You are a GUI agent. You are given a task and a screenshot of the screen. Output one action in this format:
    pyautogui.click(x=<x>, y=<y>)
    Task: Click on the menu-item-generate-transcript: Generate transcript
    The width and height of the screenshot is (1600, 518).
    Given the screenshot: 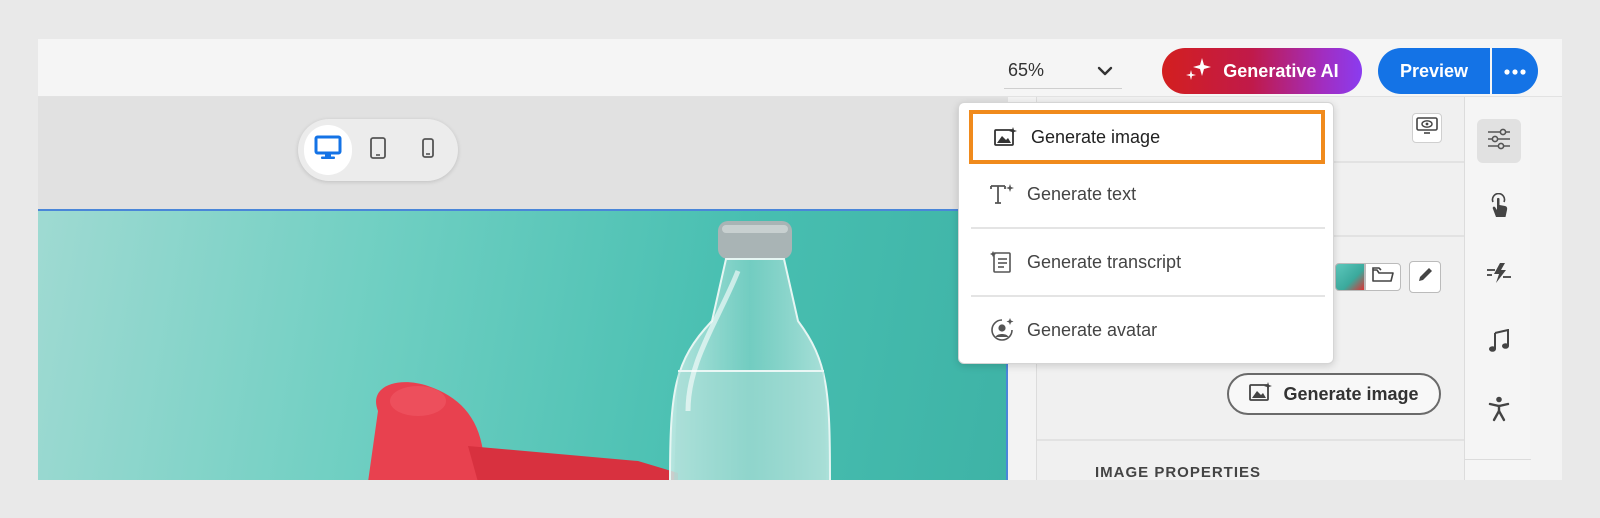 What is the action you would take?
    pyautogui.click(x=1147, y=262)
    